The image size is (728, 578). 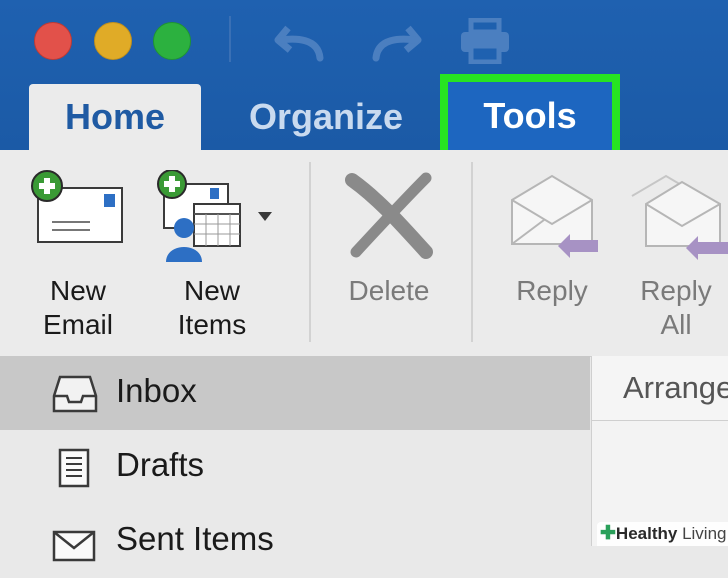 I want to click on tab-organize: Organize, so click(x=326, y=117).